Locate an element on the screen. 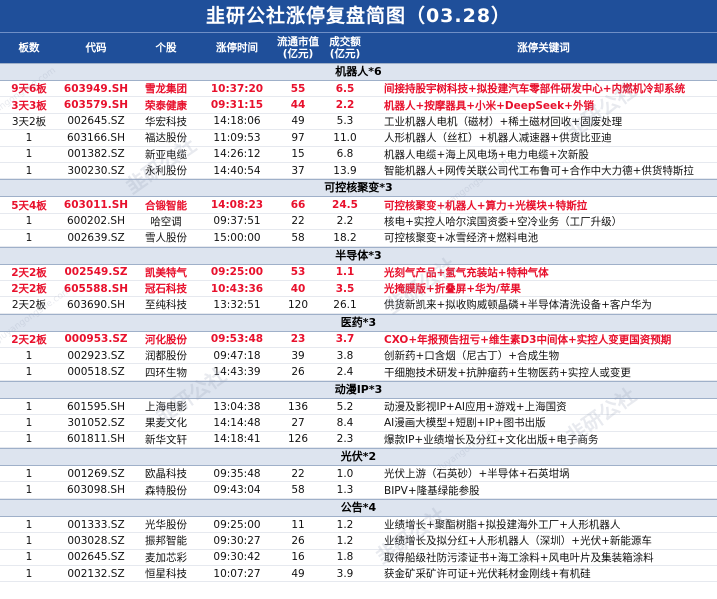 The image size is (717, 599). stock-name-cell: 至纯科技 is located at coordinates (166, 305).